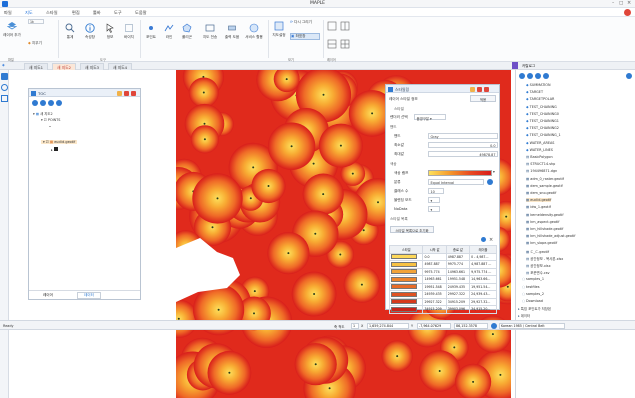 This screenshot has height=398, width=635. I want to click on remove-class-icon: ×, so click(491, 240).